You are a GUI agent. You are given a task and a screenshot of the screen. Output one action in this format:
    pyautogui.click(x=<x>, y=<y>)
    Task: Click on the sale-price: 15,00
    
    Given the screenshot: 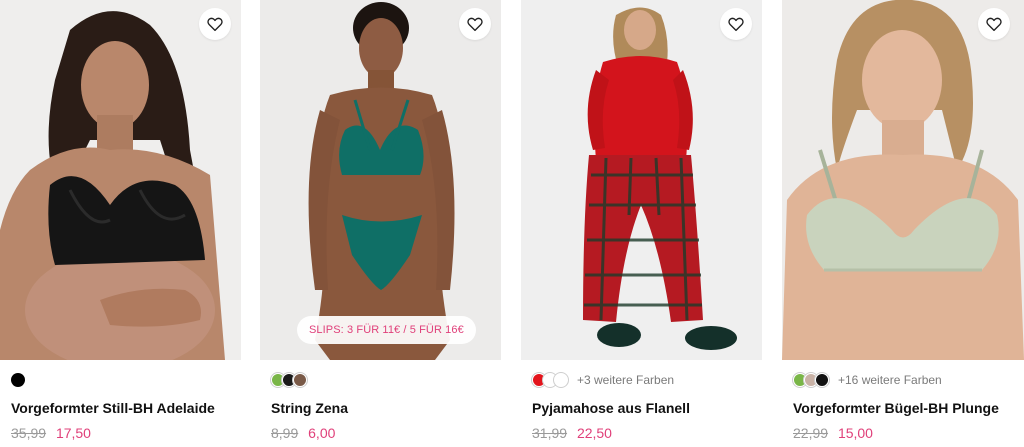 What is the action you would take?
    pyautogui.click(x=855, y=433)
    